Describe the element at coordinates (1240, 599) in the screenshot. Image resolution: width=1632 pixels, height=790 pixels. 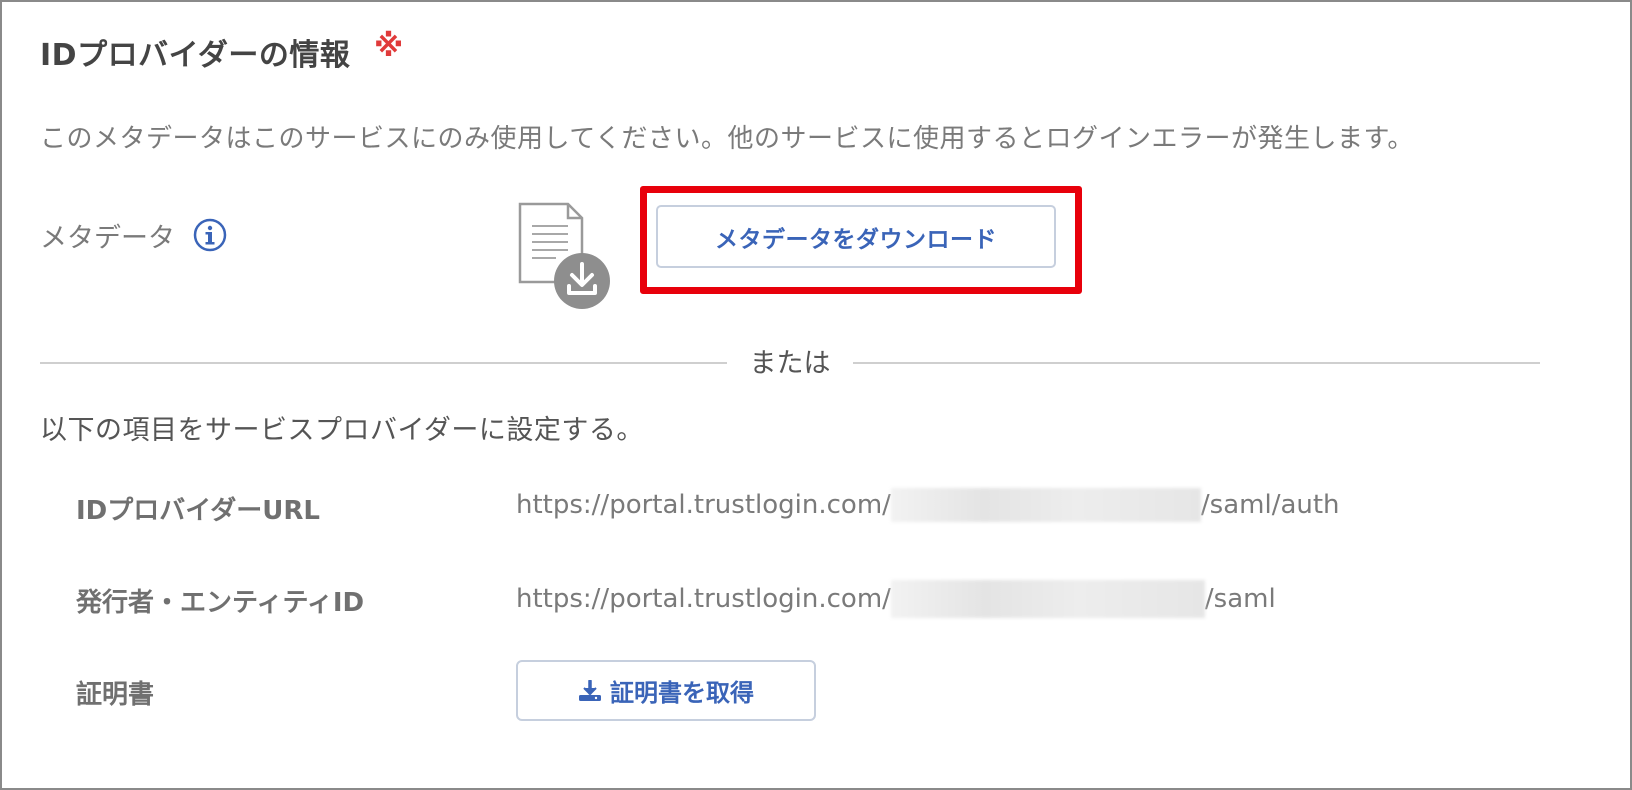
I see `entity-id-suffix: /saml` at that location.